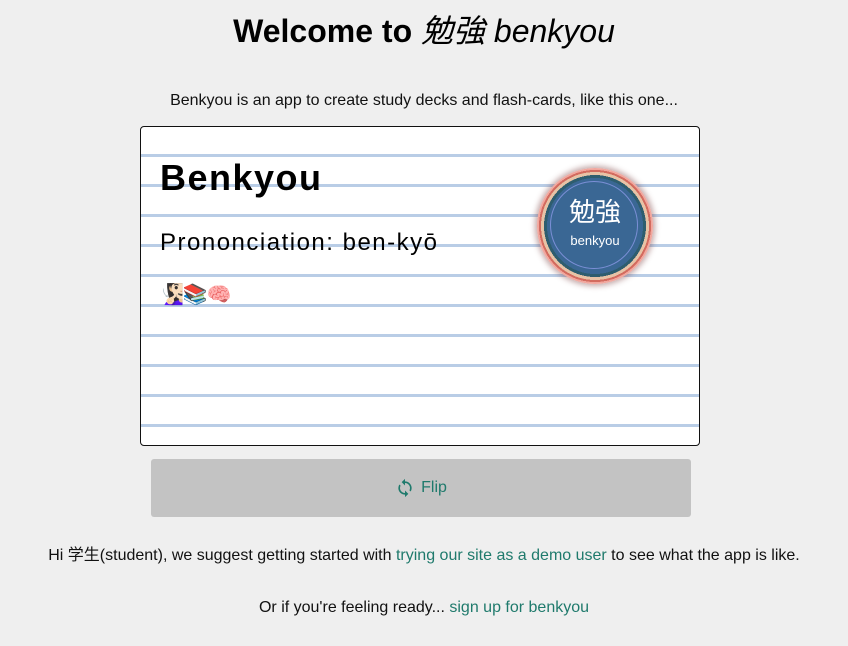 The width and height of the screenshot is (848, 646). Describe the element at coordinates (518, 31) in the screenshot. I see `page-title-brand: 勉強 benkyou` at that location.